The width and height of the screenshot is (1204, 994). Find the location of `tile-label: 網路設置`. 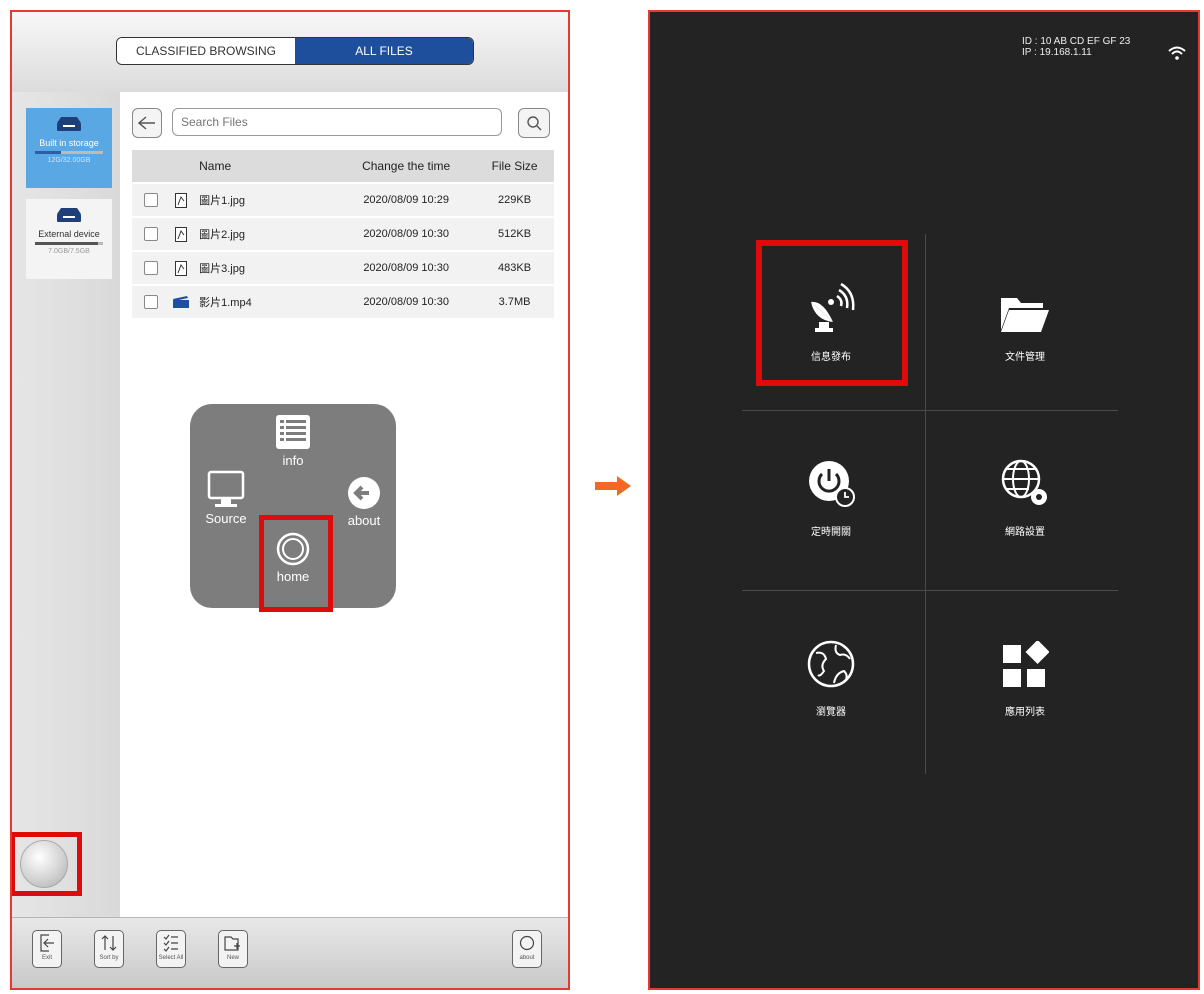

tile-label: 網路設置 is located at coordinates (1025, 532).